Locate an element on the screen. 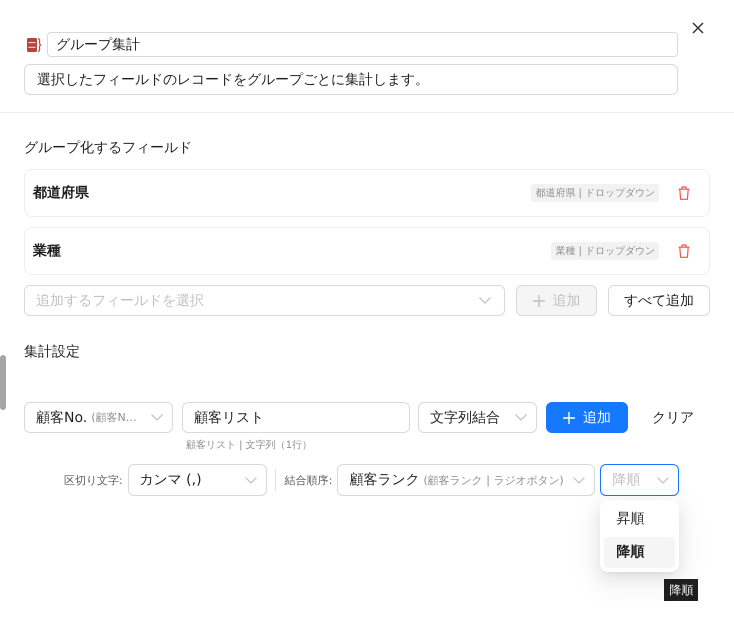  section-heading: グループ化するフィールド is located at coordinates (108, 148).